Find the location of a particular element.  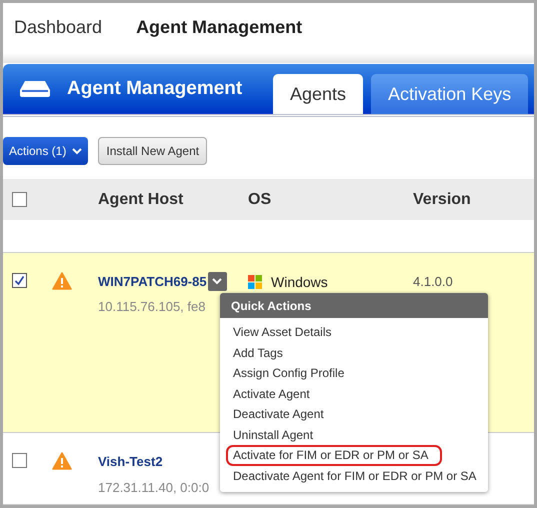

agent-host-link: WIN7PATCH69-85 is located at coordinates (152, 282).